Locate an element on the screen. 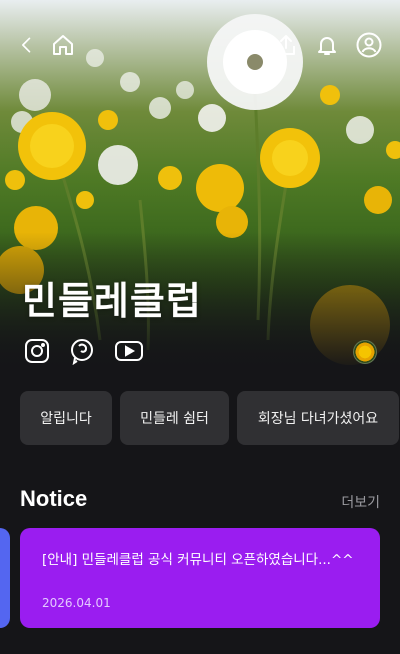 The image size is (400, 654). chip-president-visited: 회장님 다녀가셨어요 is located at coordinates (318, 418).